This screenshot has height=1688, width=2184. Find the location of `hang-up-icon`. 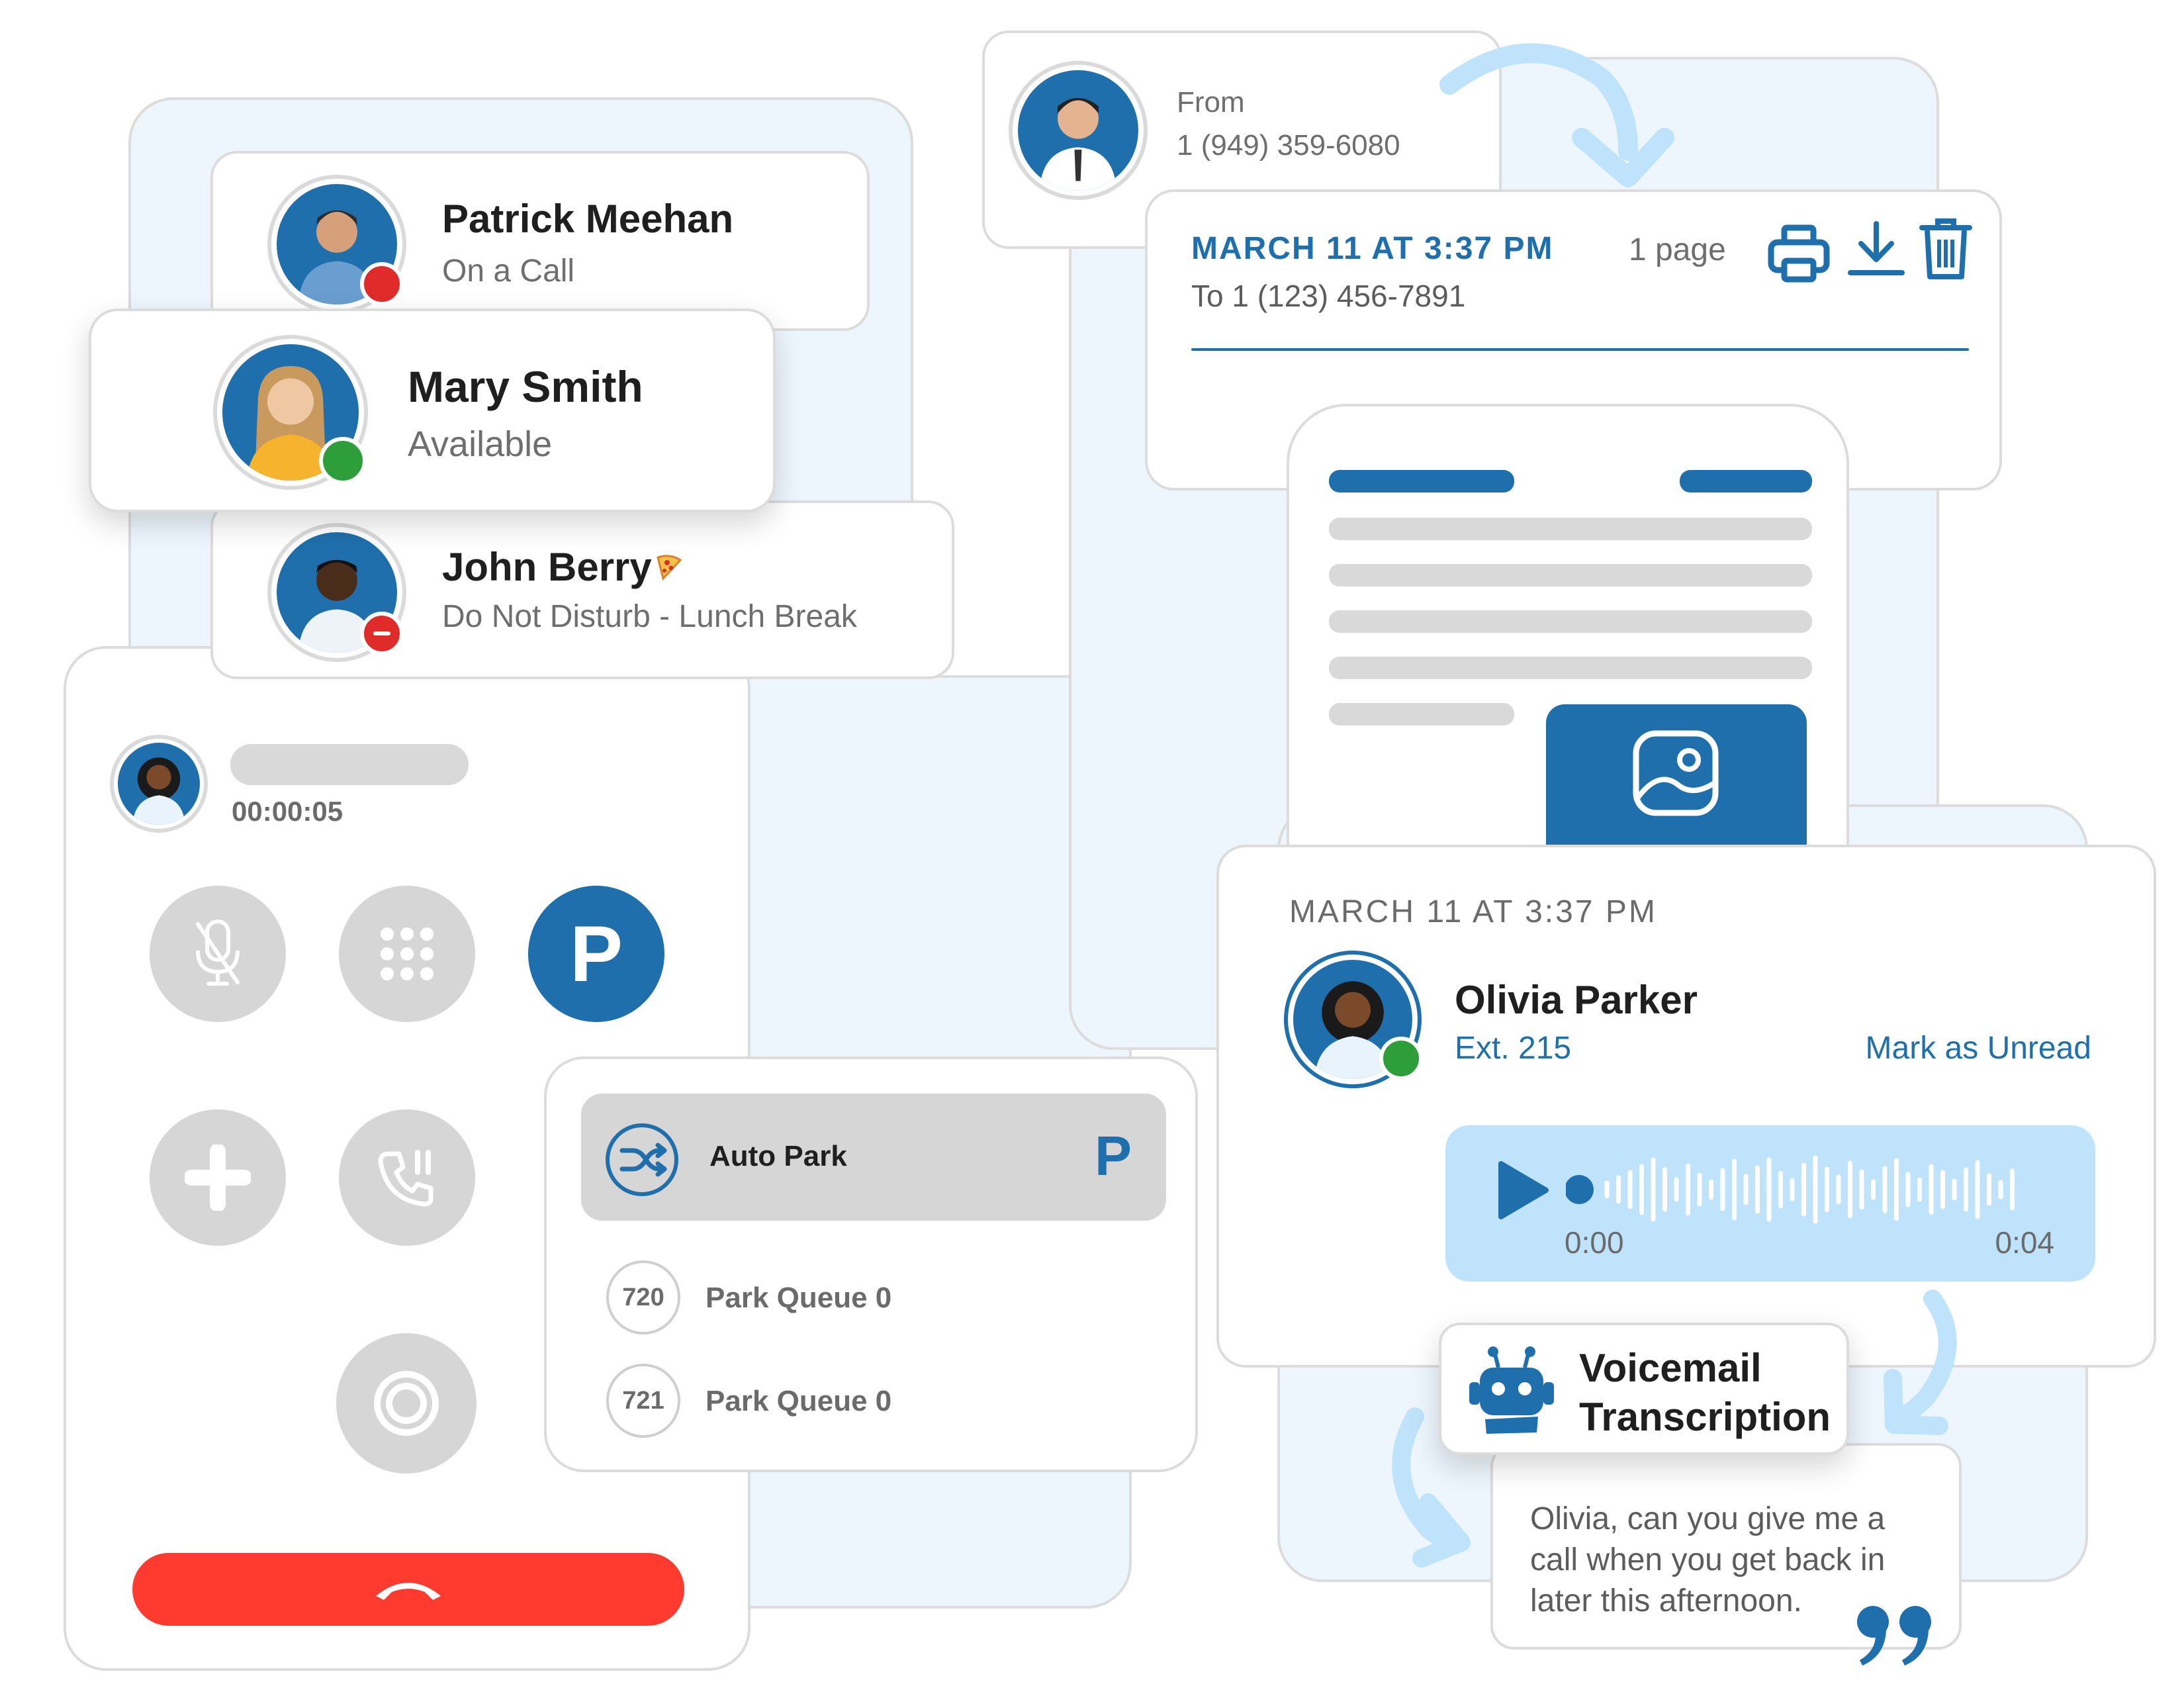

hang-up-icon is located at coordinates (408, 1591).